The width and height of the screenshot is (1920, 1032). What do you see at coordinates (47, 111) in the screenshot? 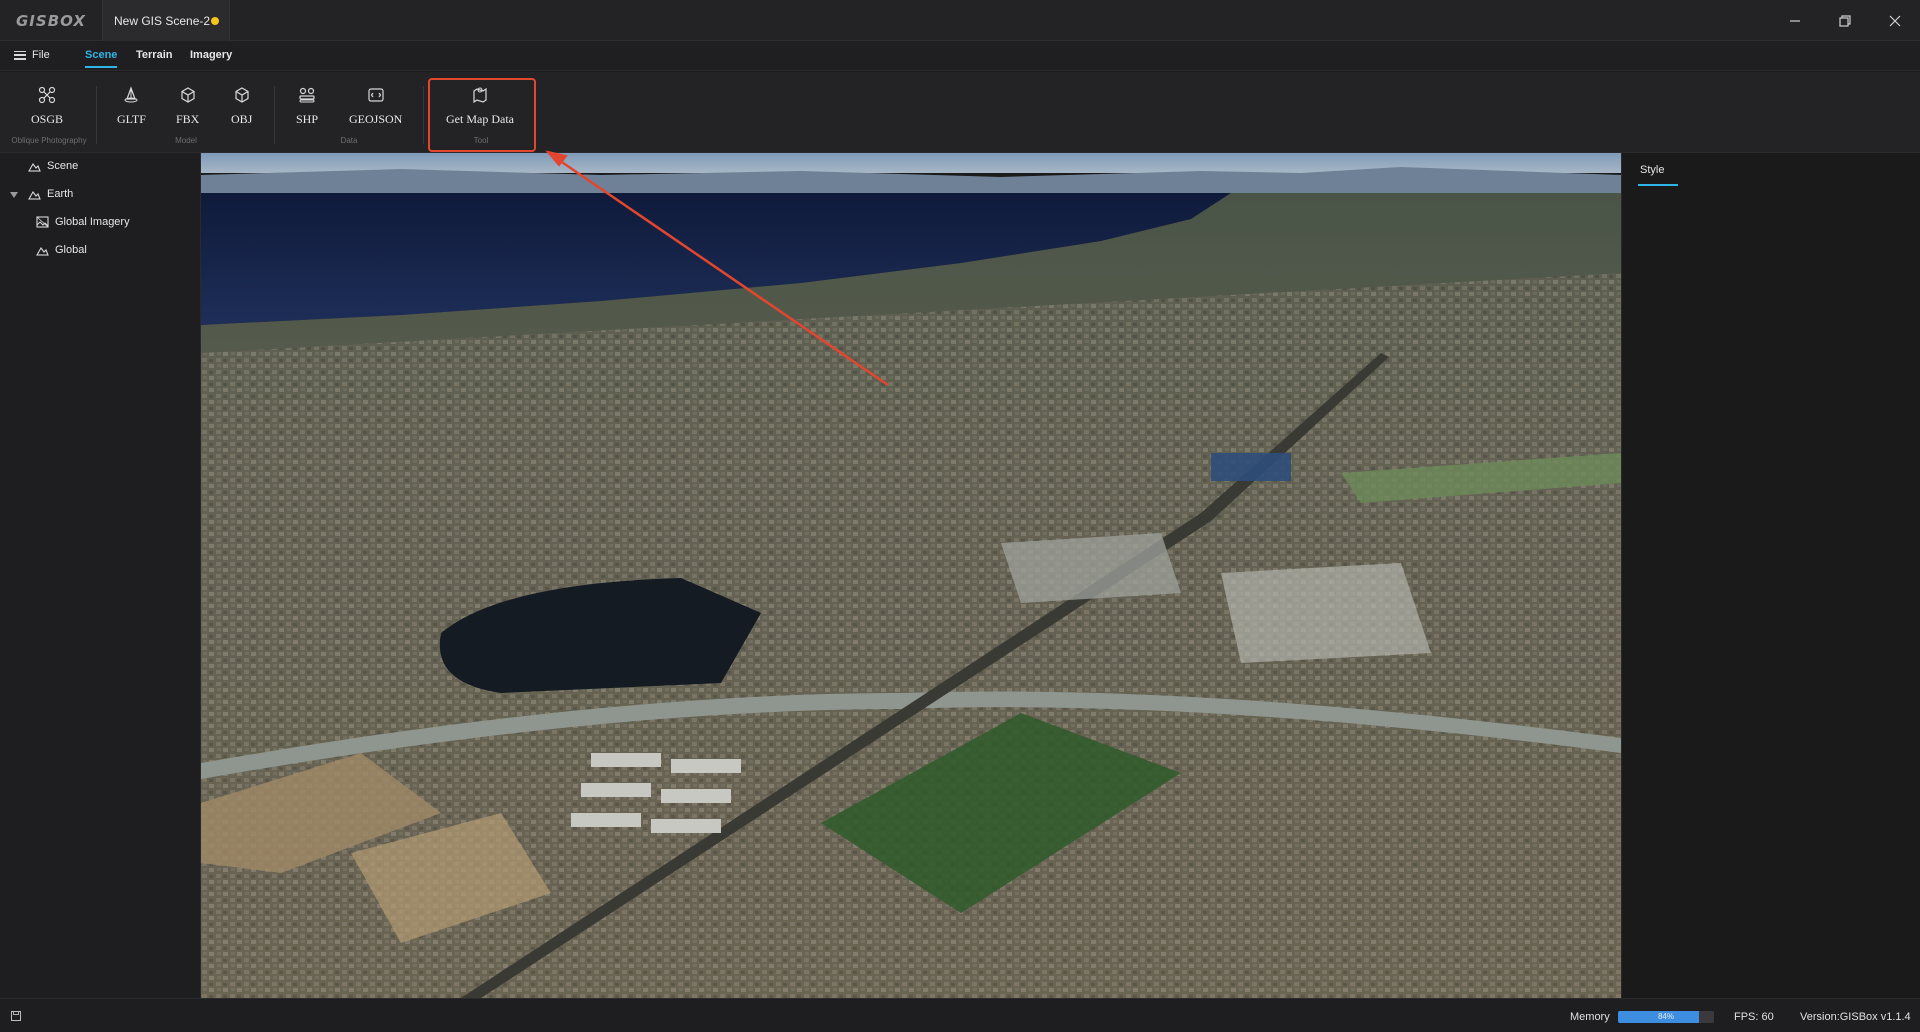
I see `osgb-button: OSGB` at bounding box center [47, 111].